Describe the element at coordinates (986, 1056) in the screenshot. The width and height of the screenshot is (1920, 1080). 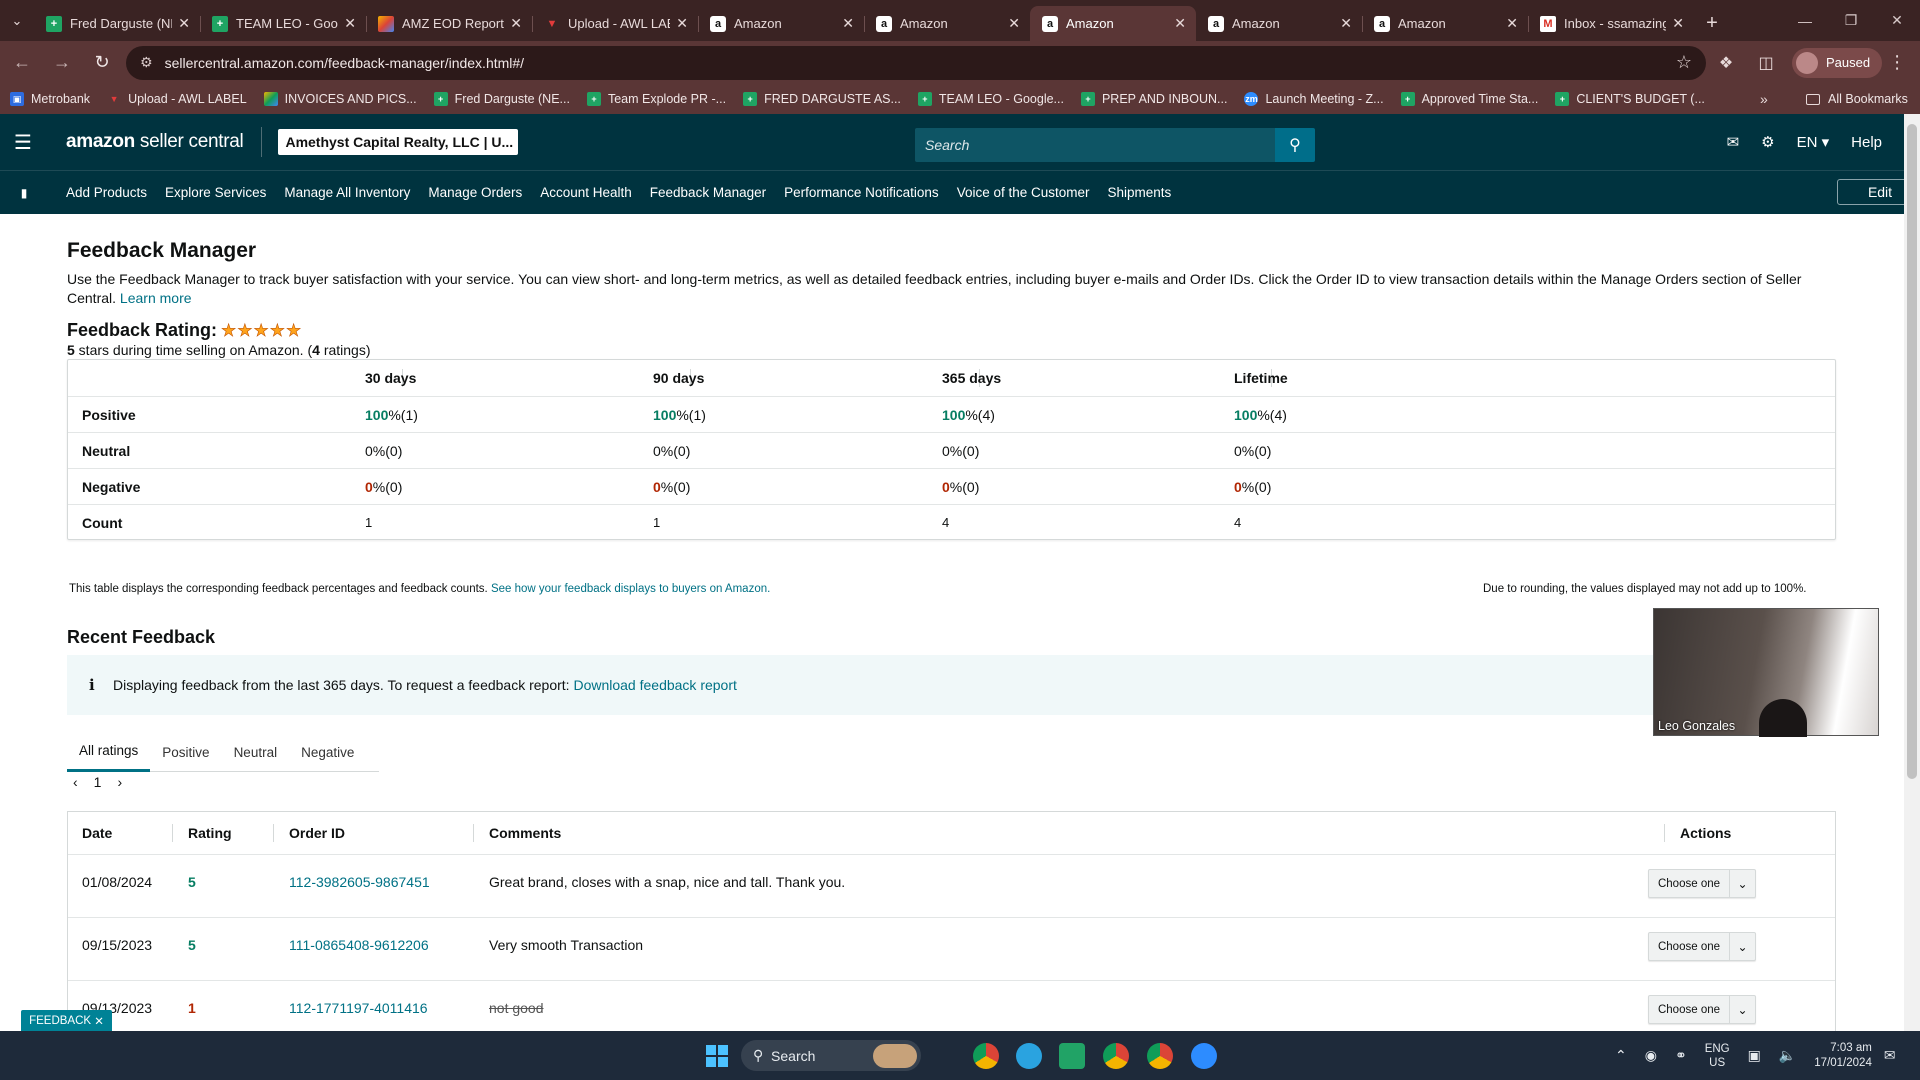
I see `chrome-app-icon` at that location.